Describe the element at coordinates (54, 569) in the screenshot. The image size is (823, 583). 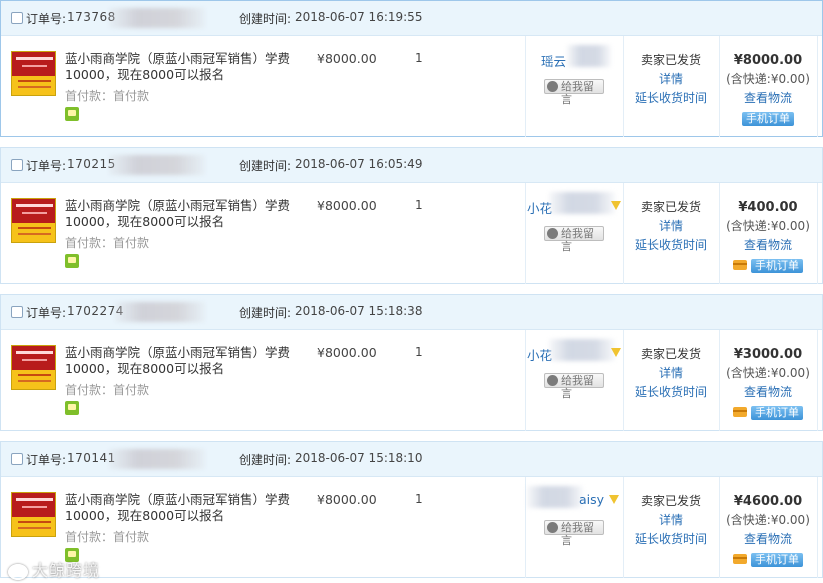
I see `watermark: 大鲸跨境` at that location.